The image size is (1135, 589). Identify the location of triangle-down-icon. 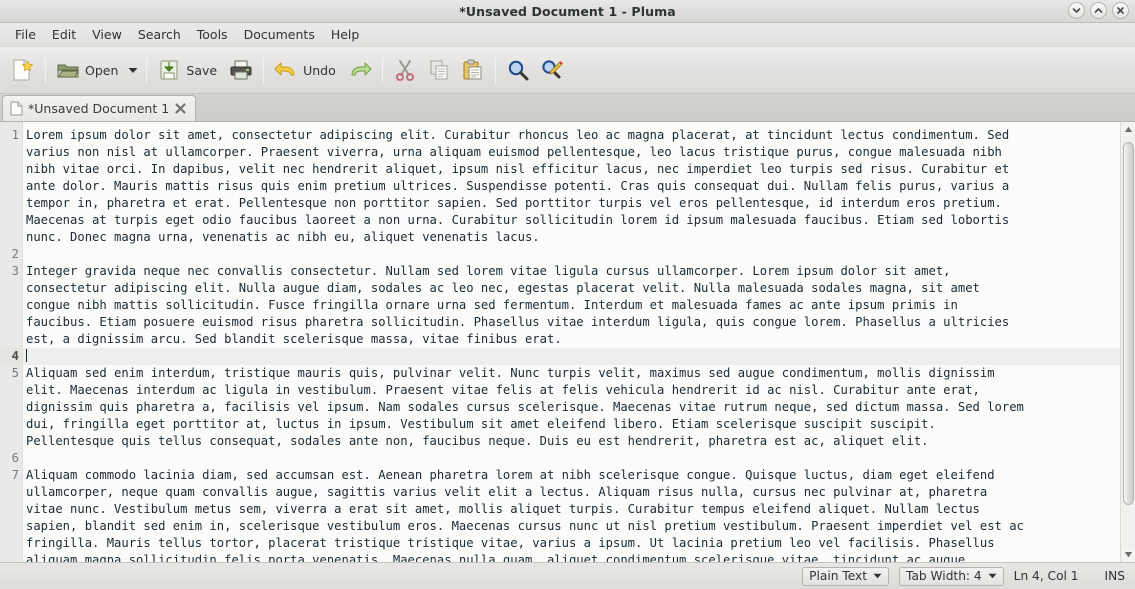
(1128, 555).